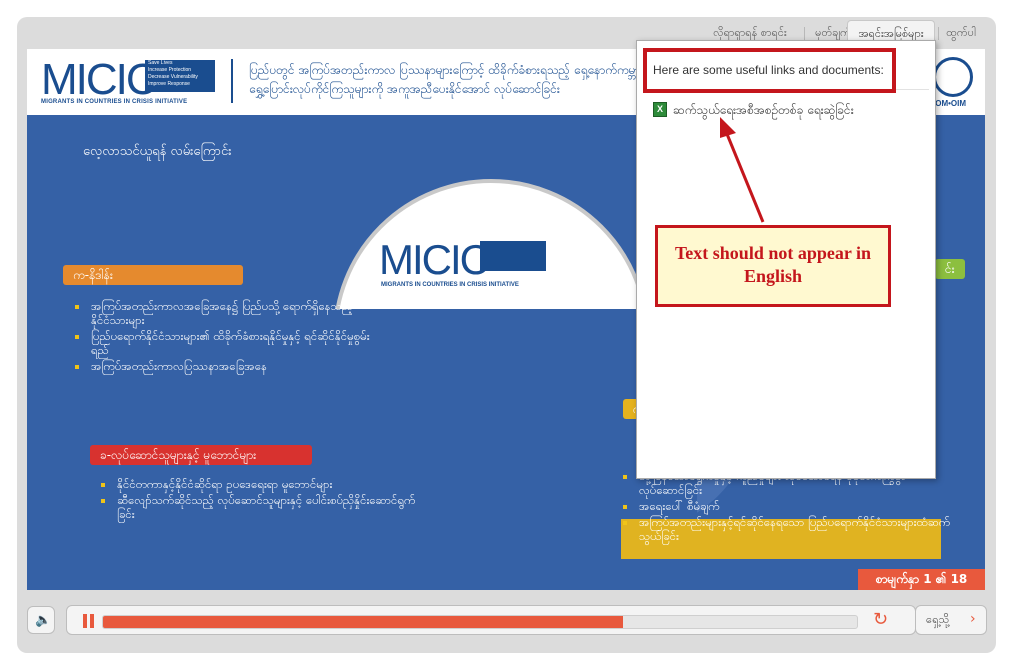  I want to click on list-item: အရေးပေါ် စီမံချက်, so click(788, 506).